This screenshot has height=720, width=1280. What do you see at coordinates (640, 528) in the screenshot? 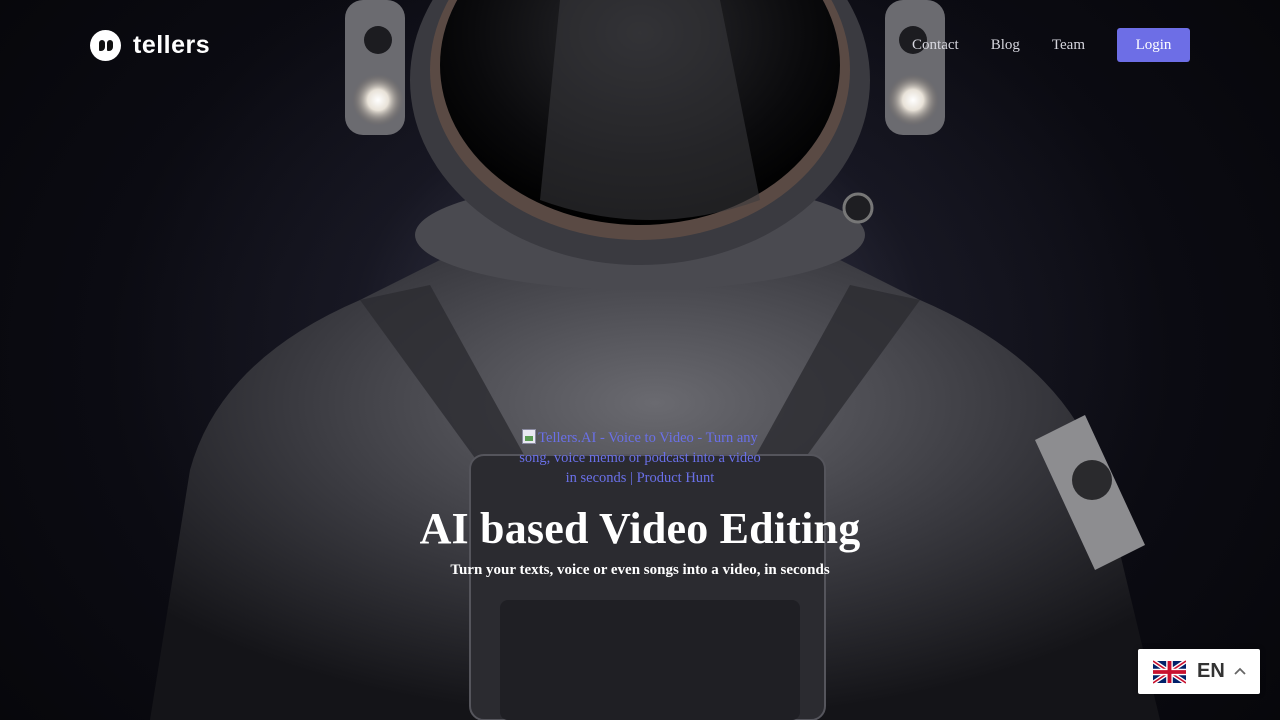
I see `hero-title: AI based Video Editing` at bounding box center [640, 528].